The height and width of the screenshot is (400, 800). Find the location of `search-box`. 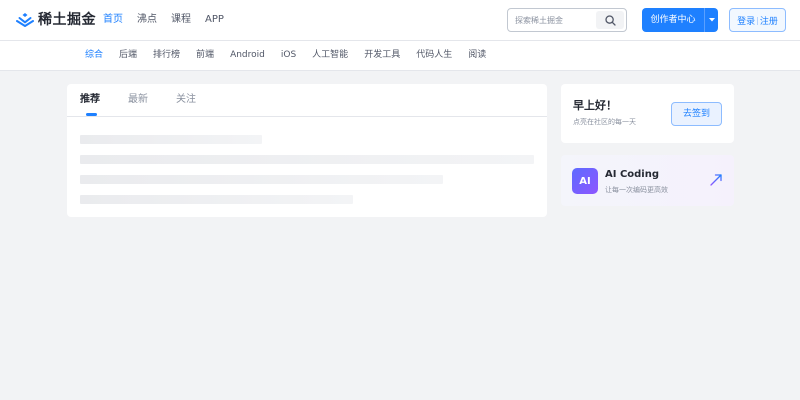

search-box is located at coordinates (567, 20).